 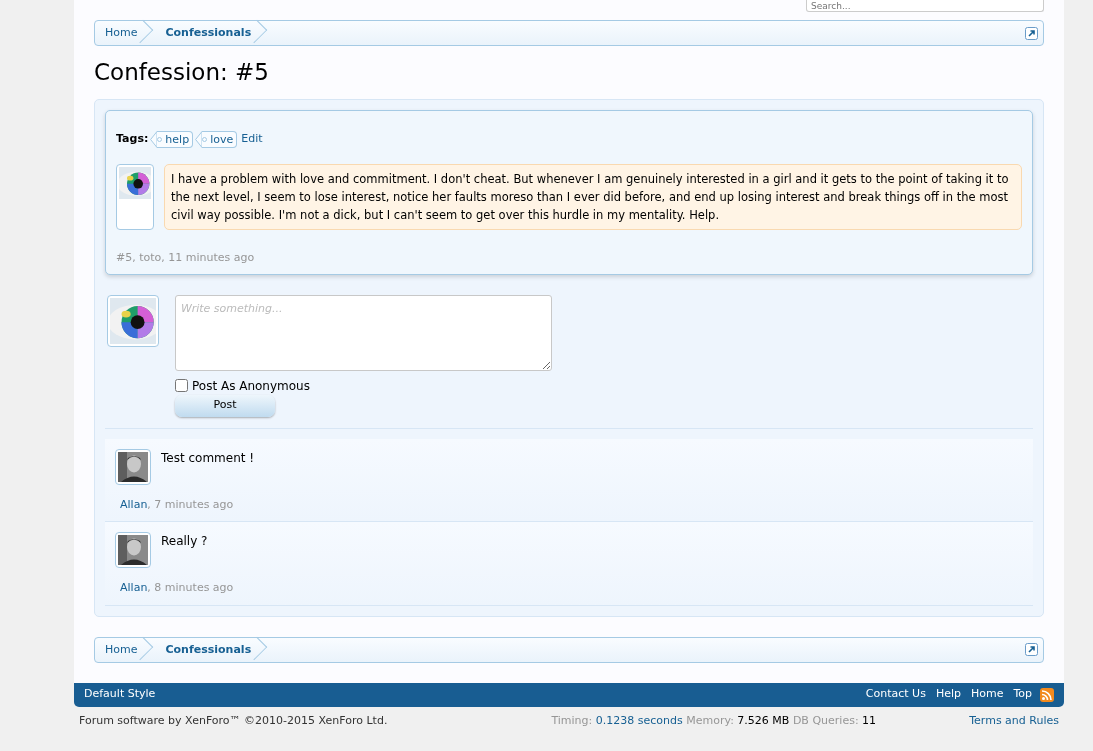 I want to click on comment-meta: Allan, 7 minutes ago, so click(x=177, y=504).